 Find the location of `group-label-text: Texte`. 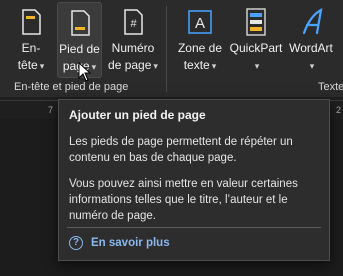

group-label-text: Texte is located at coordinates (330, 87).